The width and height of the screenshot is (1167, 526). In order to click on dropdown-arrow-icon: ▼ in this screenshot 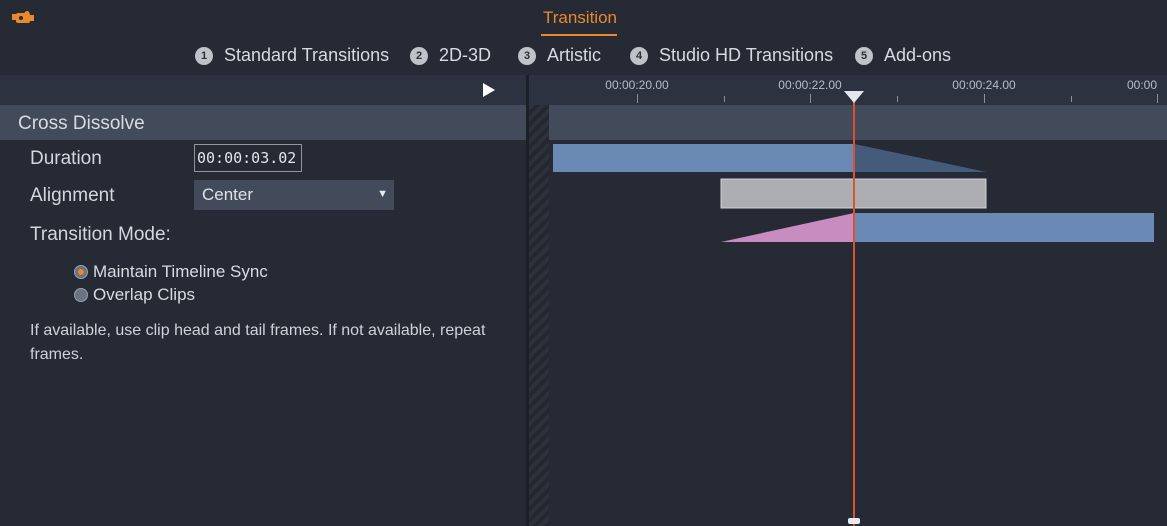, I will do `click(382, 194)`.